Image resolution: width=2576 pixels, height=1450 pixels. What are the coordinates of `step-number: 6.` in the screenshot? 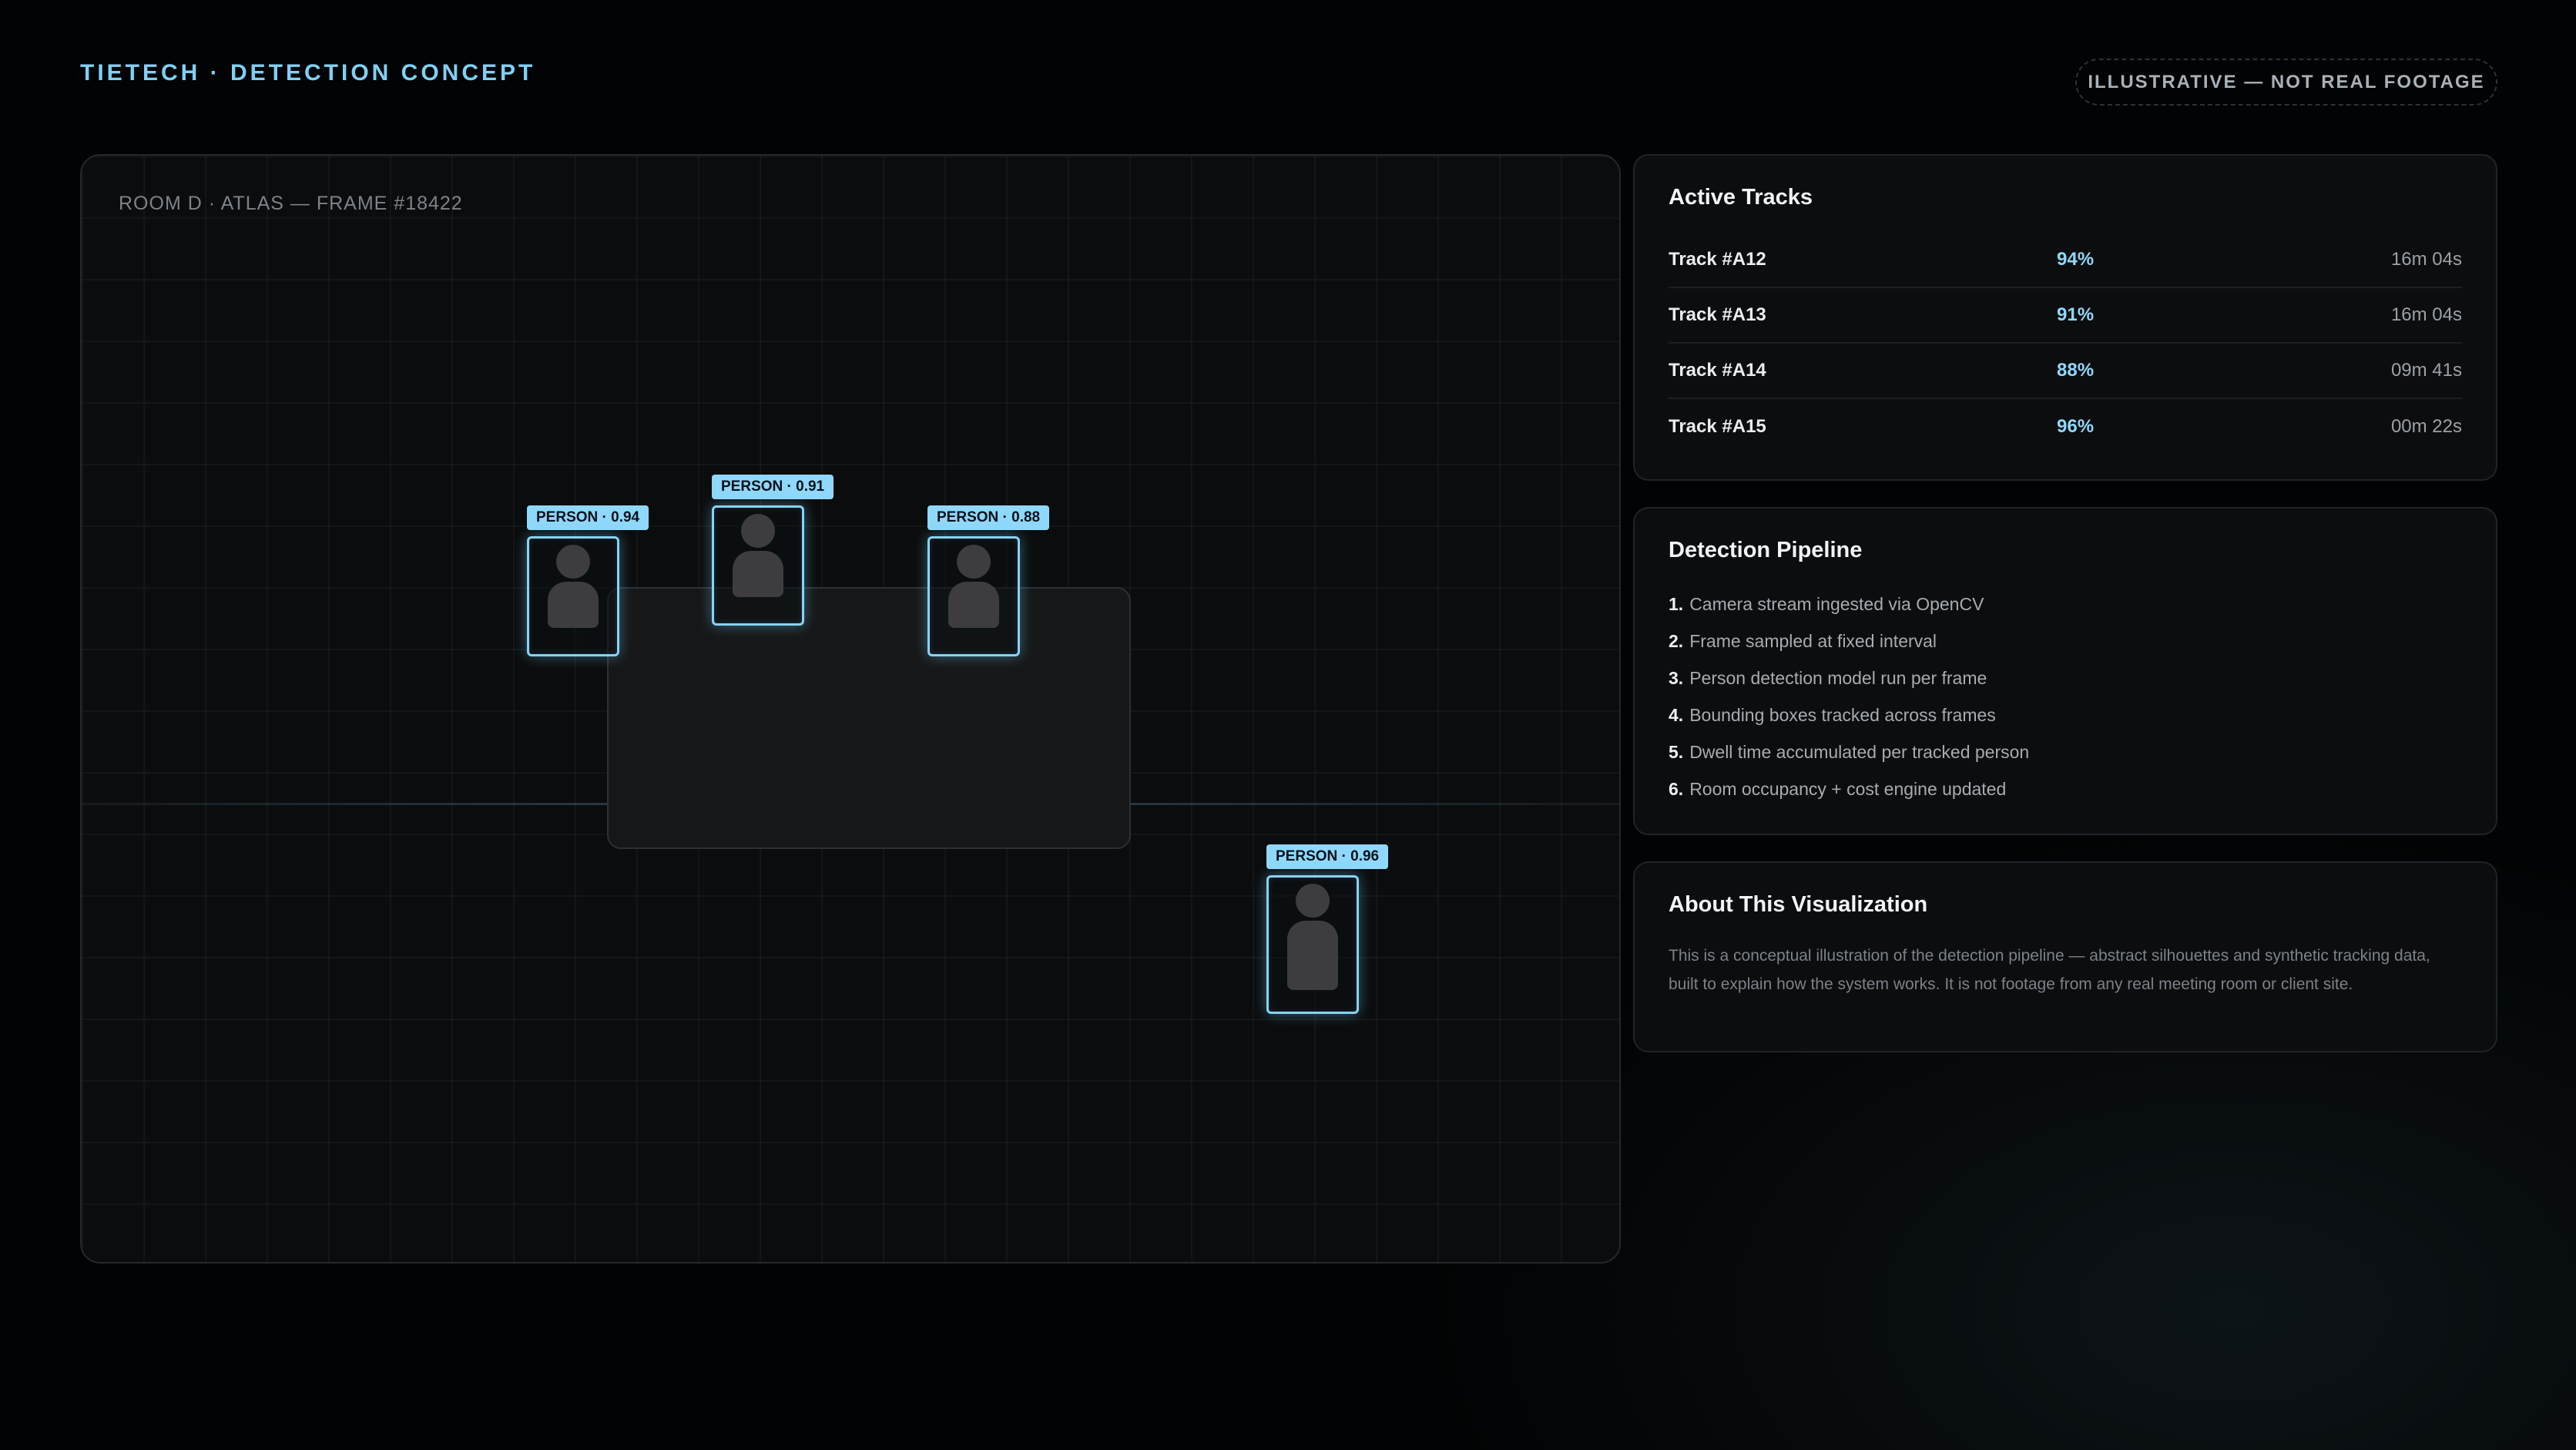 It's located at (1676, 788).